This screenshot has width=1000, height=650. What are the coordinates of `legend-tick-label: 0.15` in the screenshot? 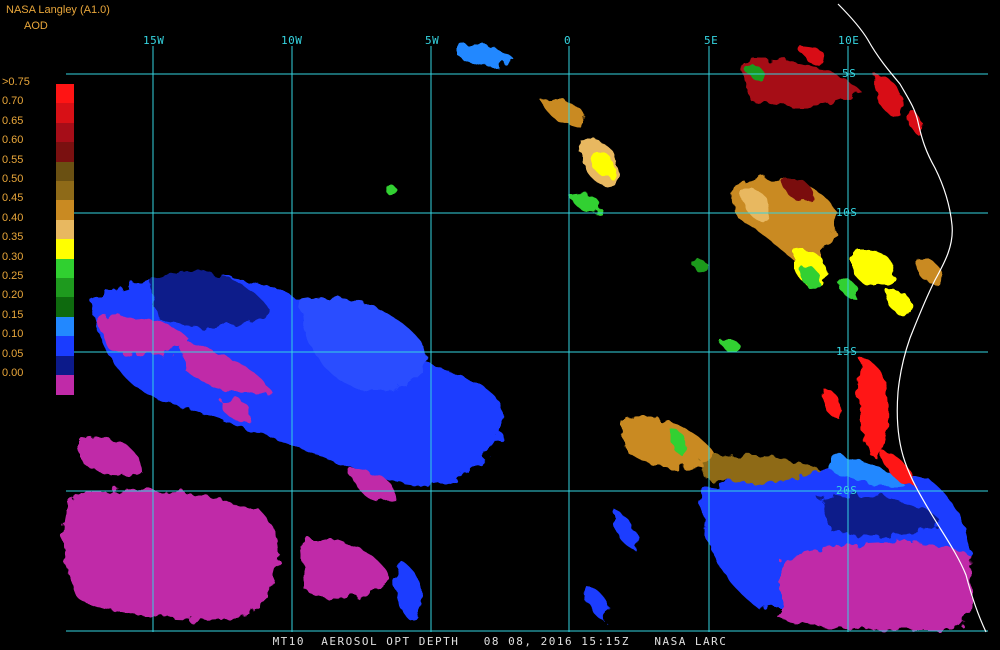 It's located at (13, 314).